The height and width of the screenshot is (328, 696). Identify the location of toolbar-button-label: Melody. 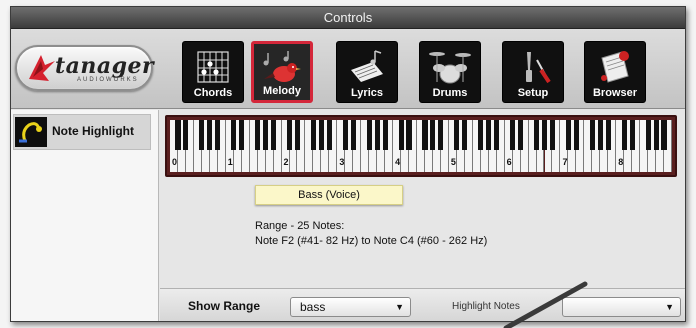
(282, 91).